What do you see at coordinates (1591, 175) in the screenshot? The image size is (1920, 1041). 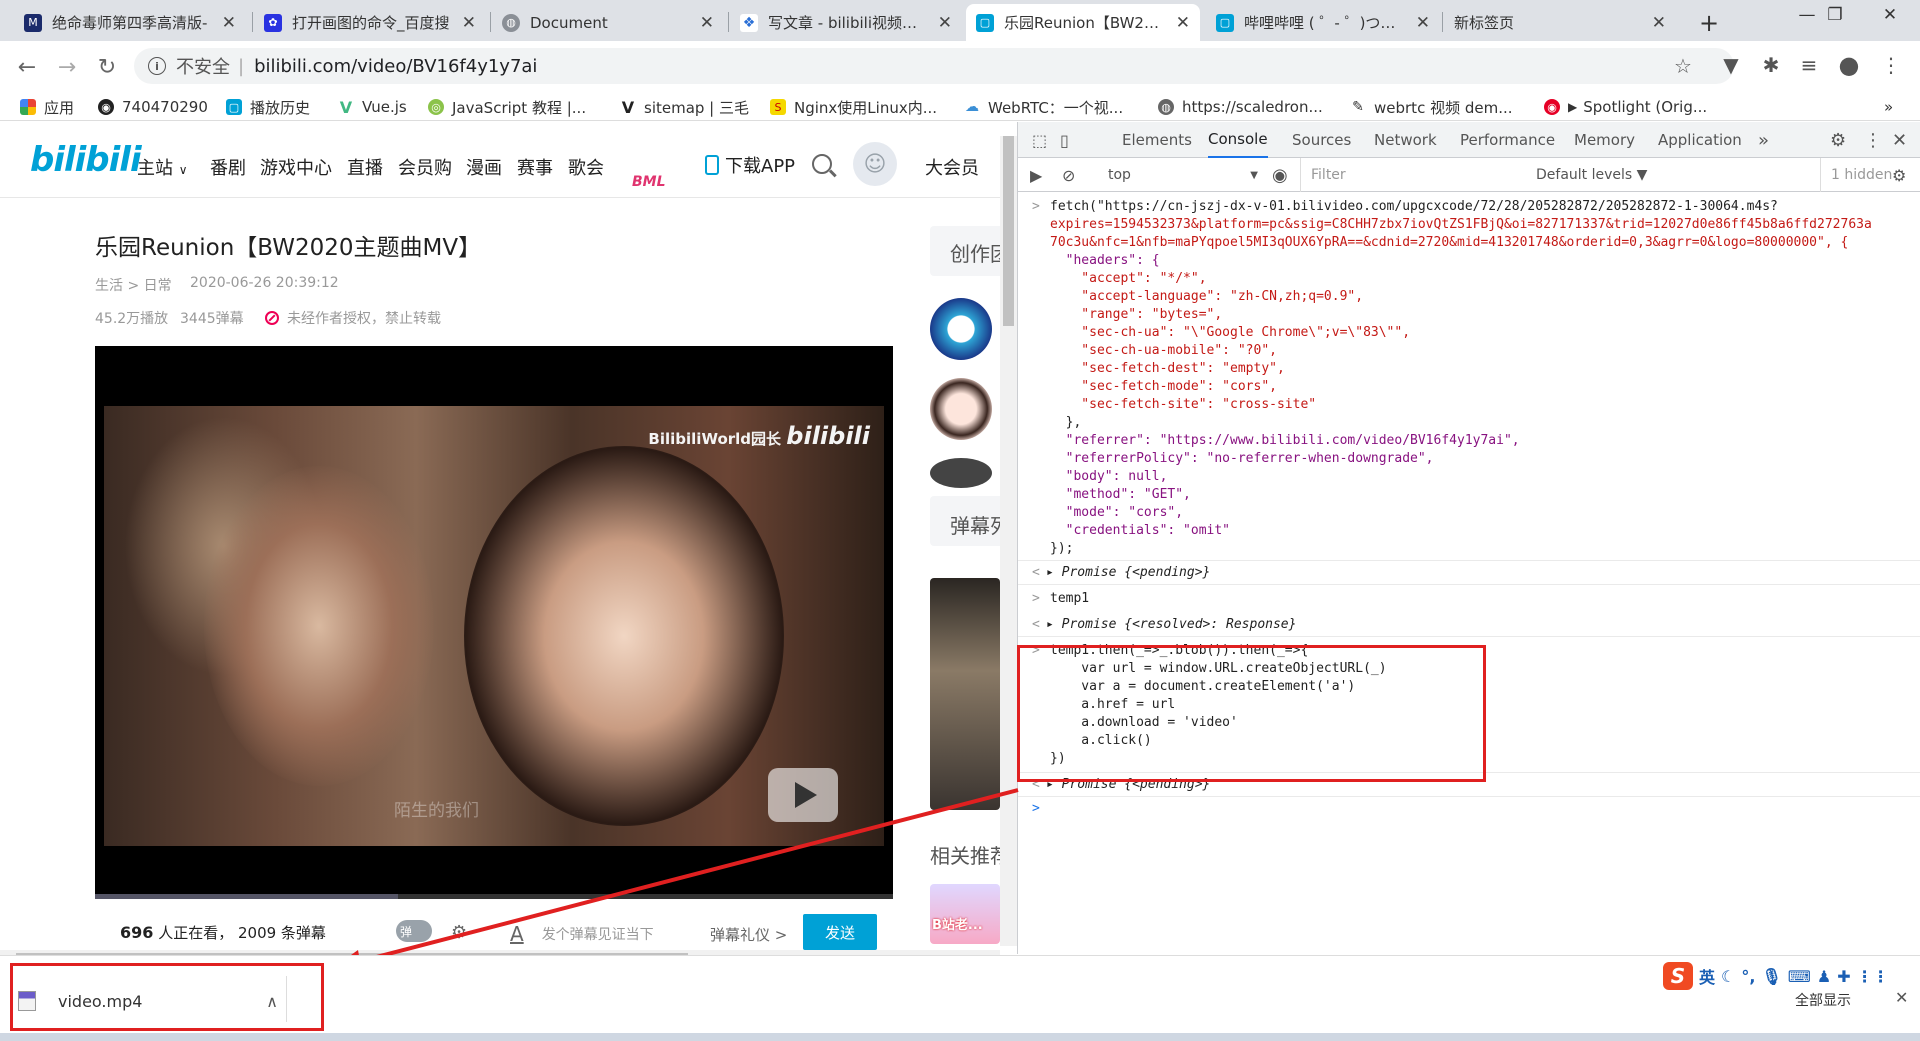 I see `log-levels-select: Default levels ▼` at bounding box center [1591, 175].